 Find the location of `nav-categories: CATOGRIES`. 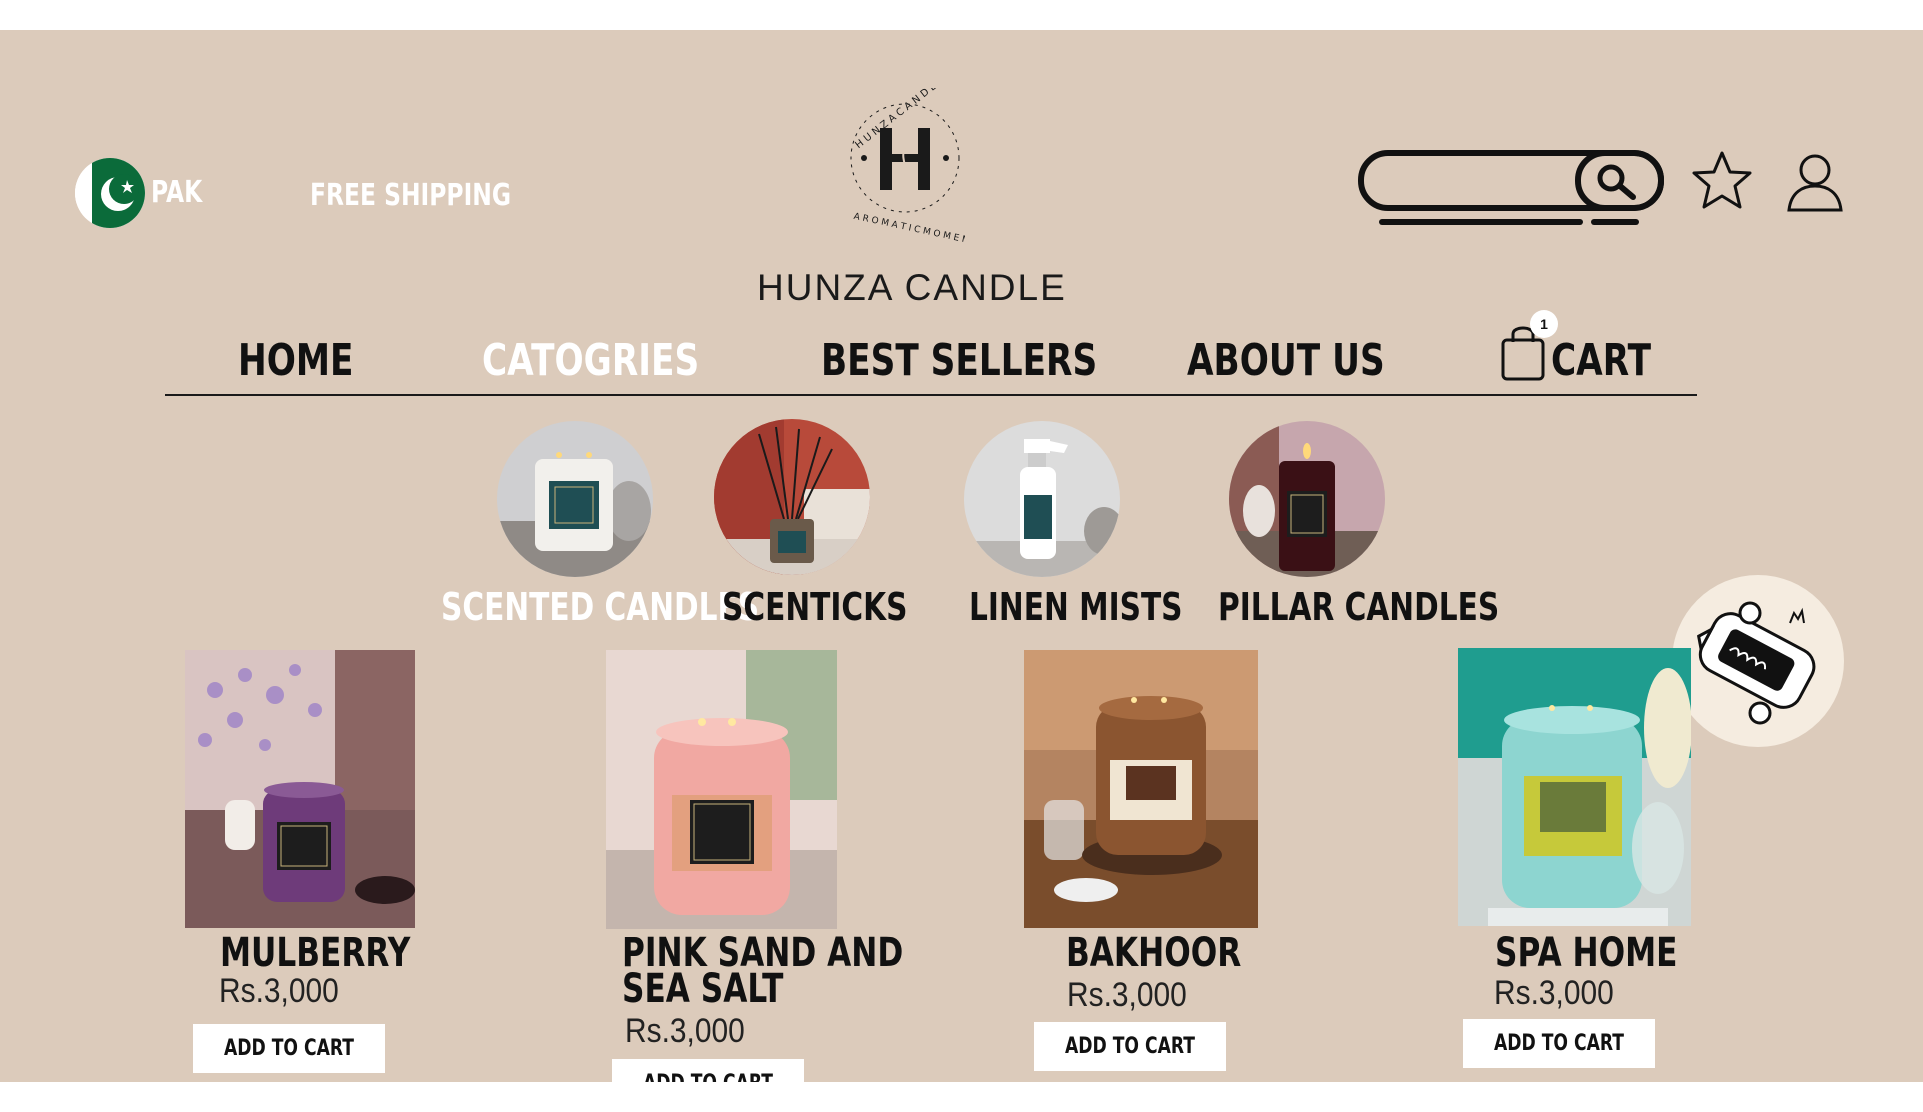

nav-categories: CATOGRIES is located at coordinates (590, 360).